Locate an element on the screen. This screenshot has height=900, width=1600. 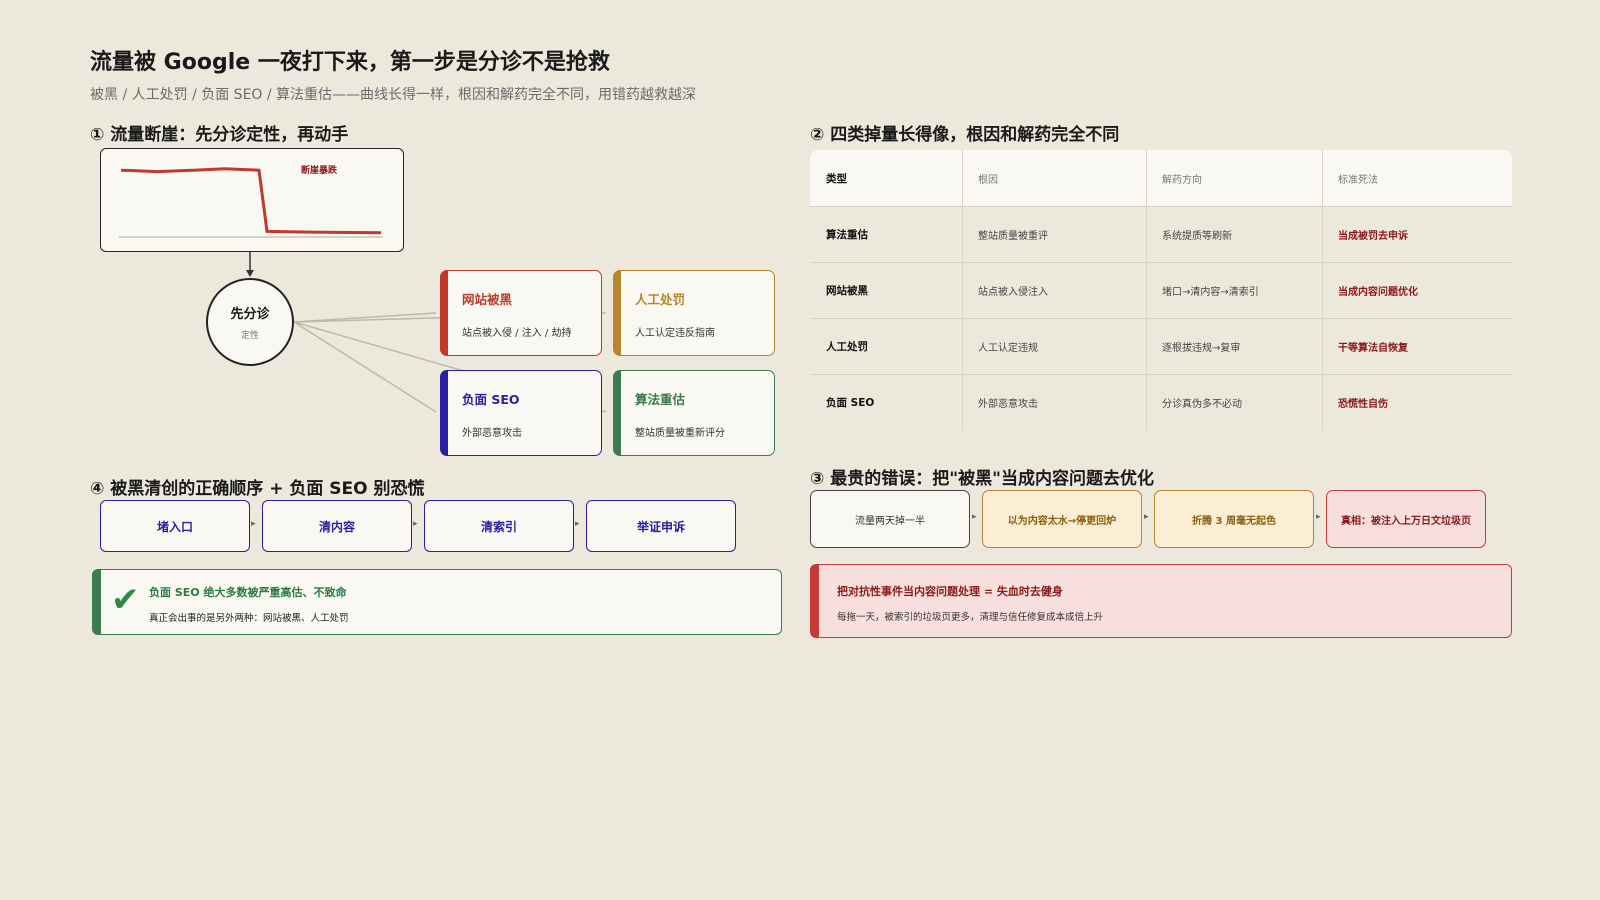
mistake-step: 折腾 3 周毫无起色 is located at coordinates (1234, 519).